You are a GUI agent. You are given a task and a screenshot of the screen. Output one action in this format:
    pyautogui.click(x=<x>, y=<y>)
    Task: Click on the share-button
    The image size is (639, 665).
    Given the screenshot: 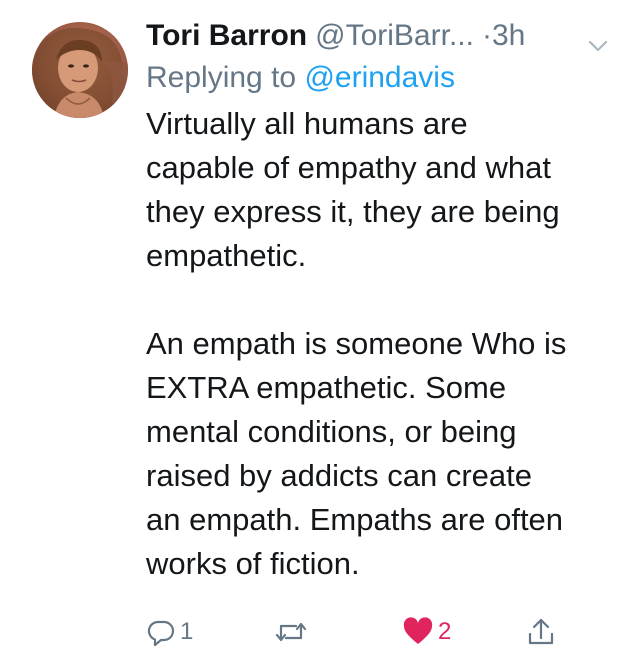 What is the action you would take?
    pyautogui.click(x=541, y=632)
    